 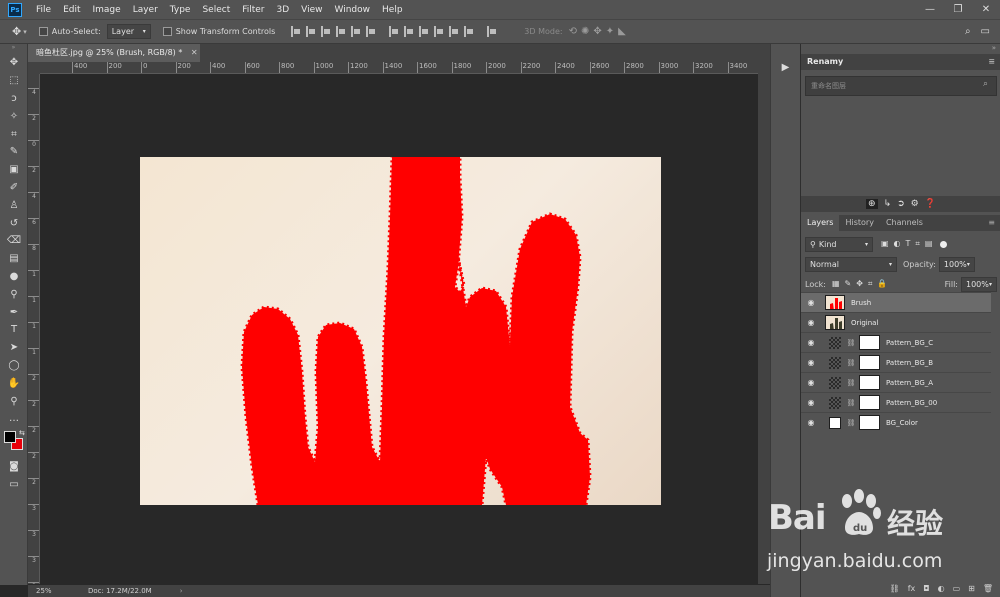 I want to click on plugin-home-icon: ⊕, so click(x=872, y=204).